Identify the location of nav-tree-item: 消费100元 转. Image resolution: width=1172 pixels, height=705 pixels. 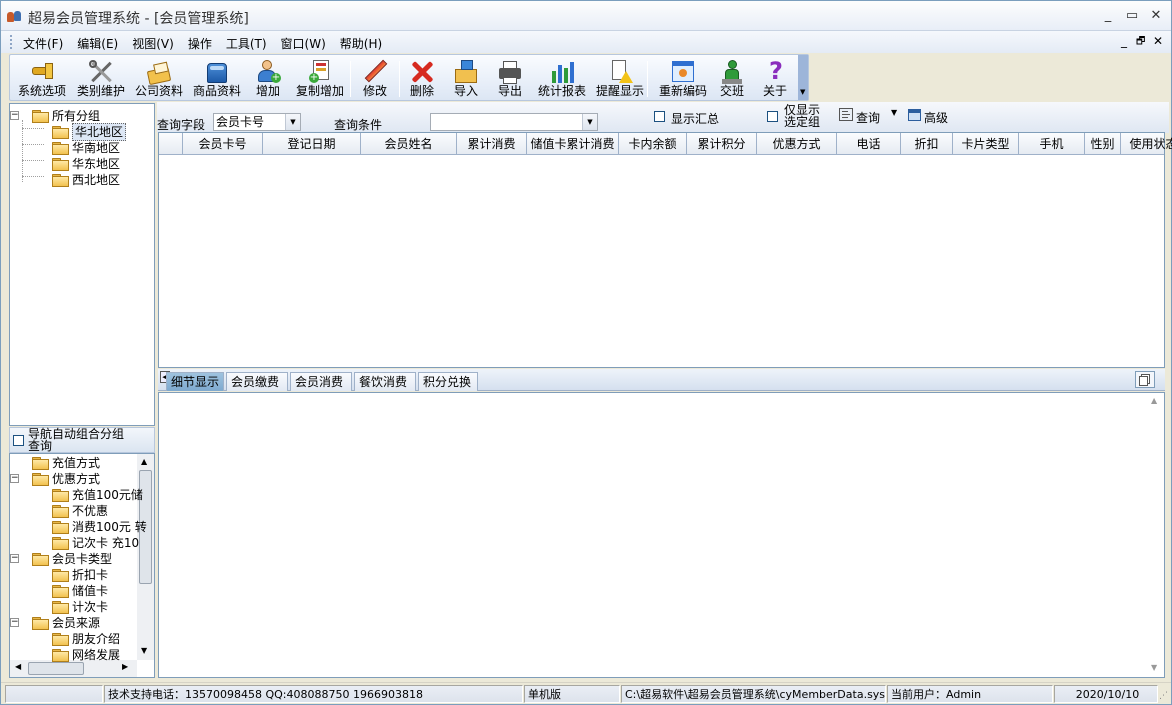
(78, 527).